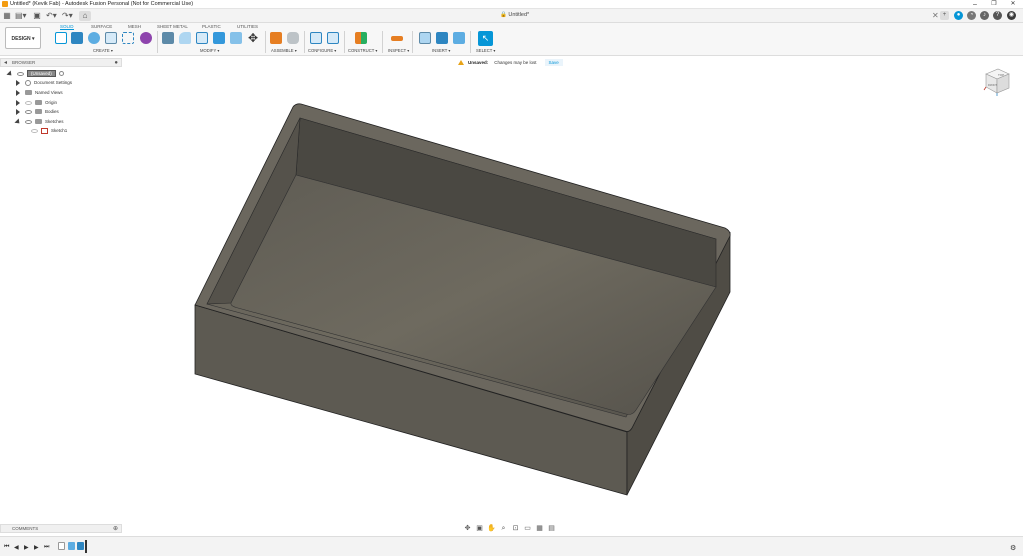  What do you see at coordinates (46, 547) in the screenshot?
I see `go-to-end-icon: ⏭` at bounding box center [46, 547].